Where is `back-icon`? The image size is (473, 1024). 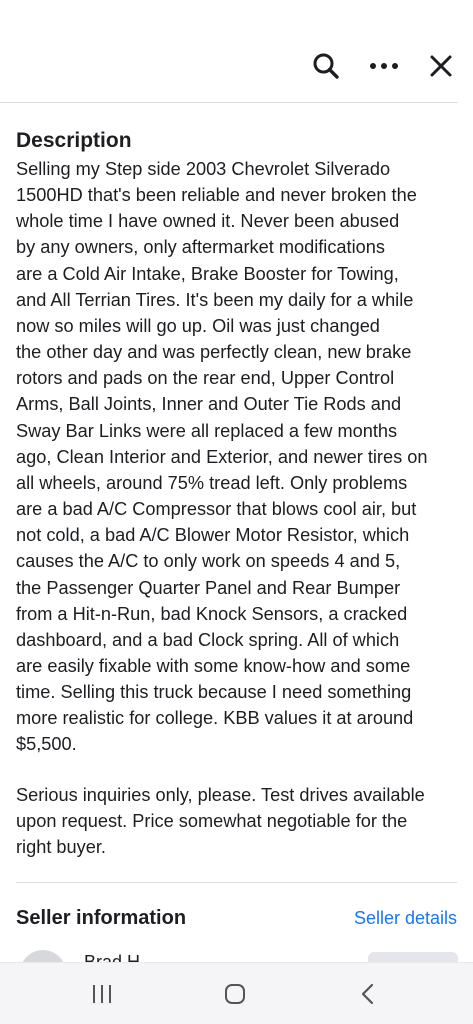
back-icon is located at coordinates (368, 994).